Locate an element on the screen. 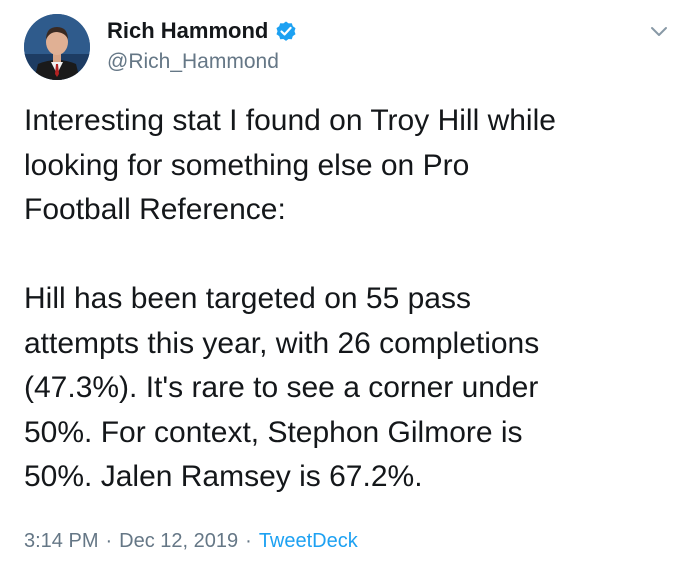 Image resolution: width=700 pixels, height=571 pixels. user-handle: @Rich_Hammond is located at coordinates (202, 62).